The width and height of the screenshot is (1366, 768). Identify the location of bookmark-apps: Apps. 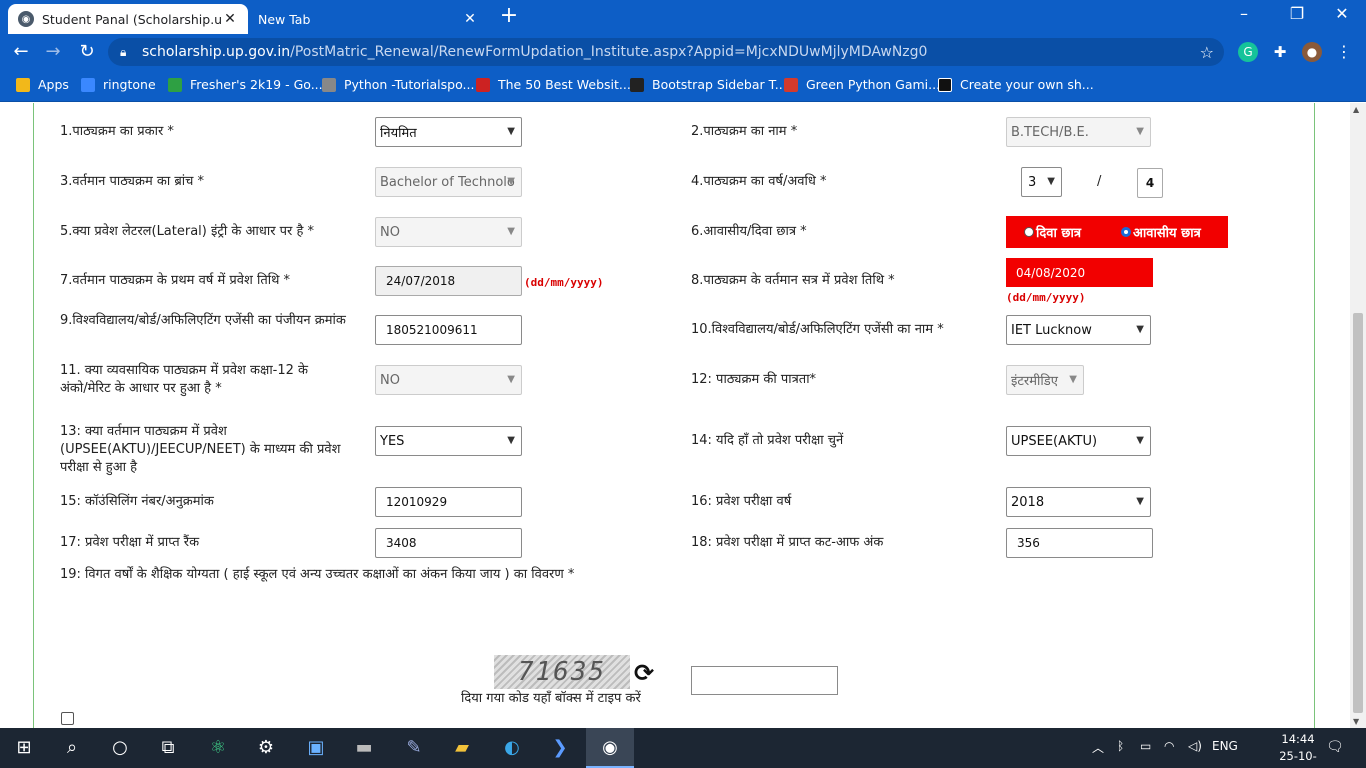
(42, 84).